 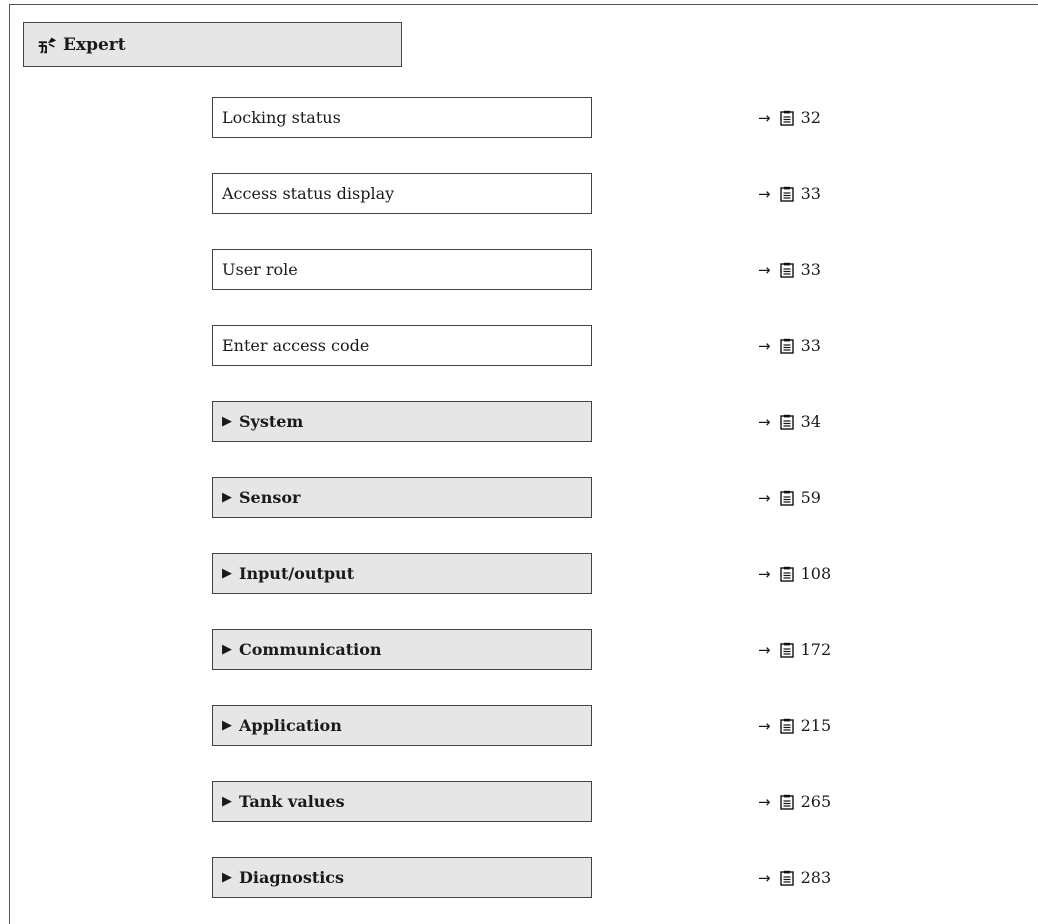 I want to click on parameter-field: Locking status, so click(x=402, y=117).